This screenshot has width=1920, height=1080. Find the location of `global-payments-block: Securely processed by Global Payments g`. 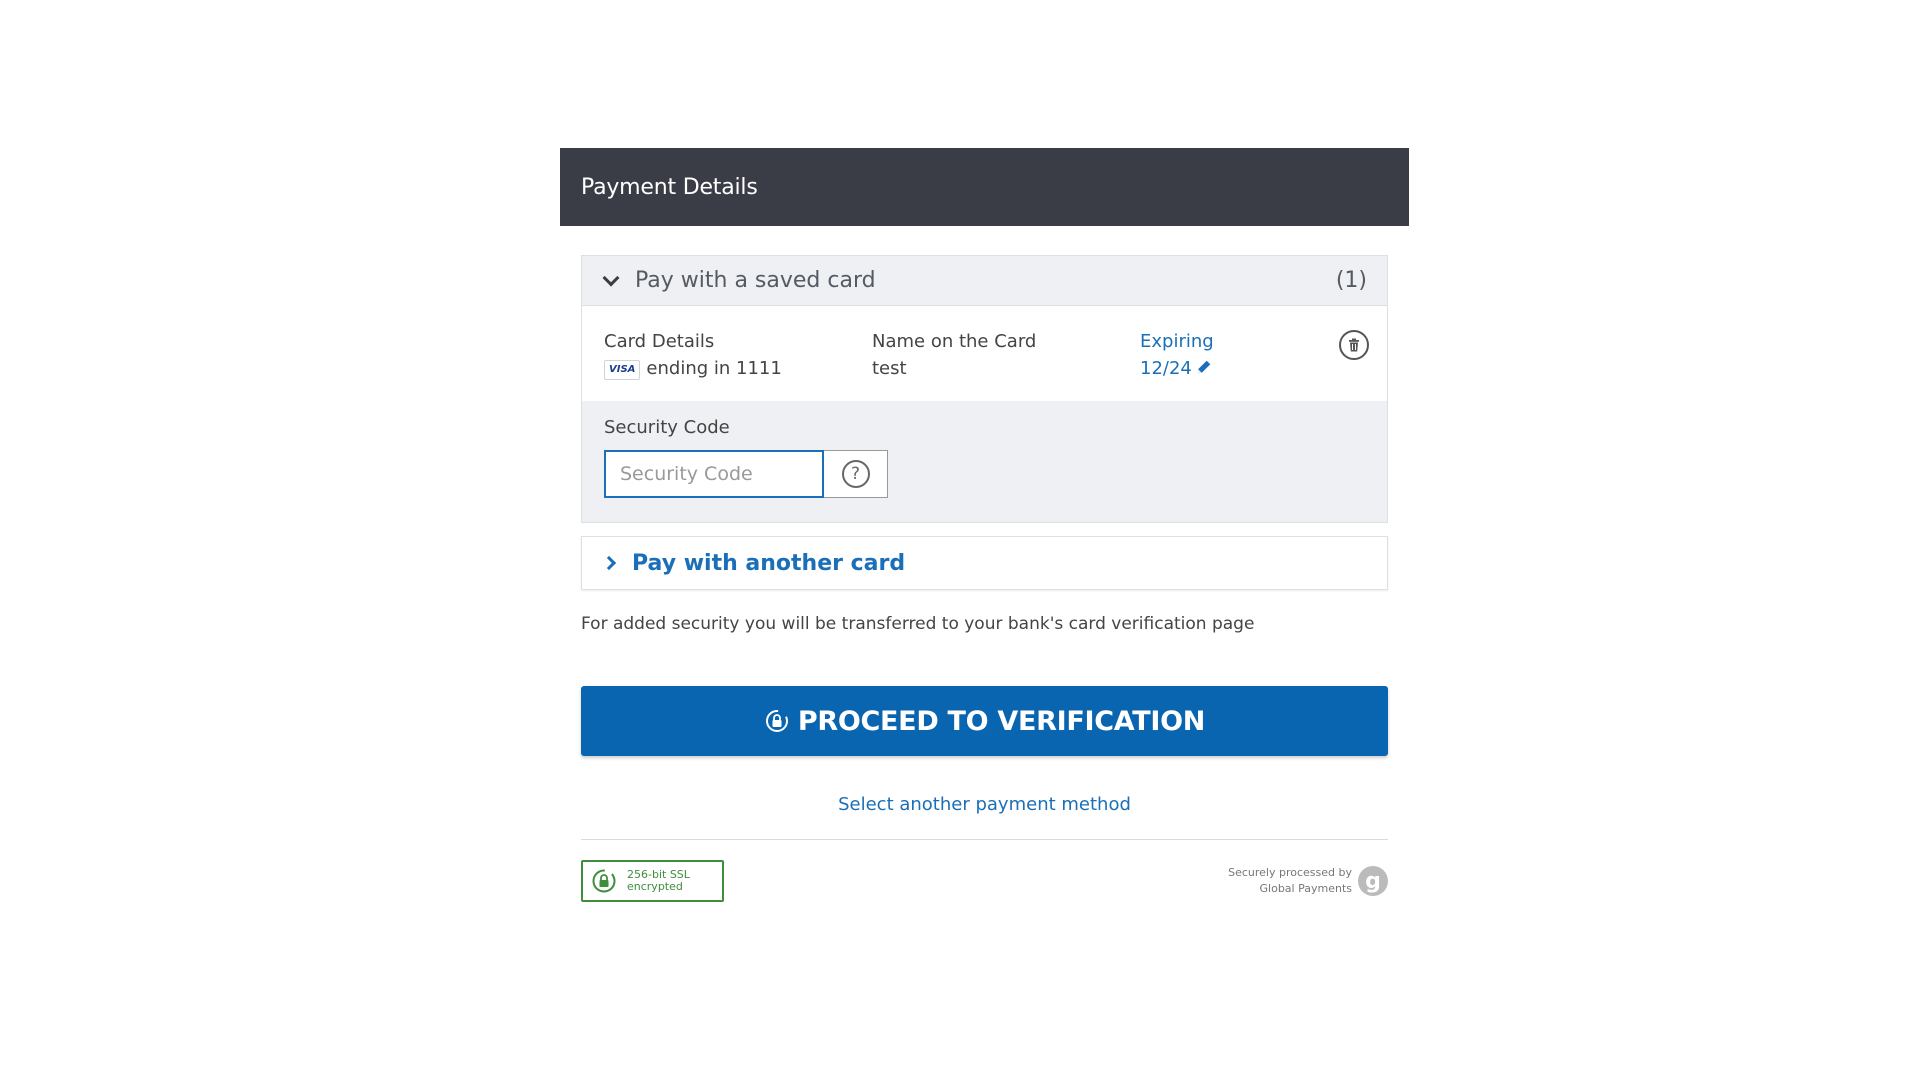

global-payments-block: Securely processed by Global Payments g is located at coordinates (1308, 881).